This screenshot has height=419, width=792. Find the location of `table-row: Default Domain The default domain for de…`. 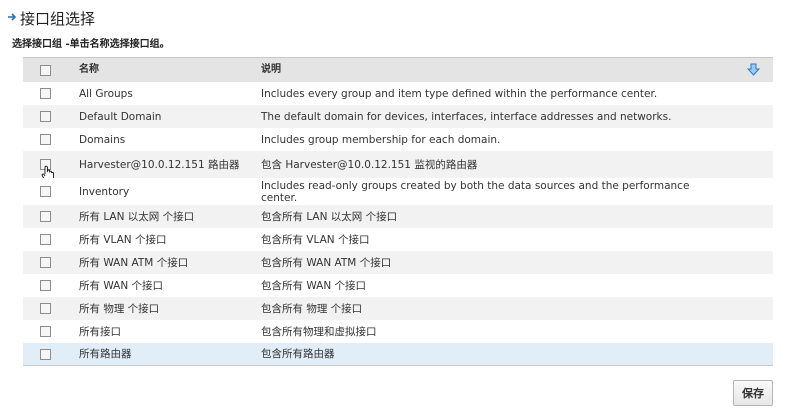

table-row: Default Domain The default domain for de… is located at coordinates (398, 116).